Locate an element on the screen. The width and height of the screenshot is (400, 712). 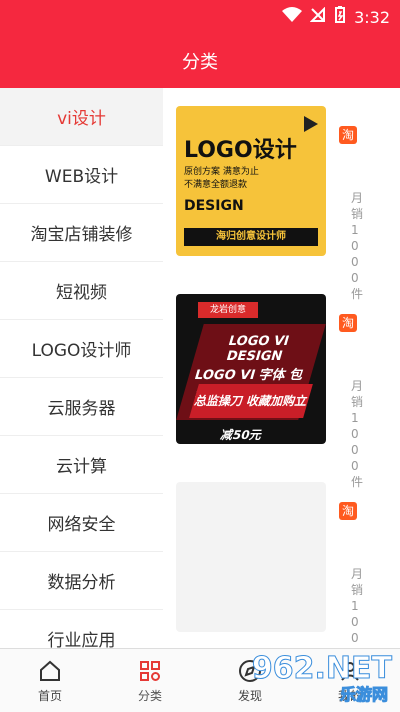
home-icon is located at coordinates (50, 671).